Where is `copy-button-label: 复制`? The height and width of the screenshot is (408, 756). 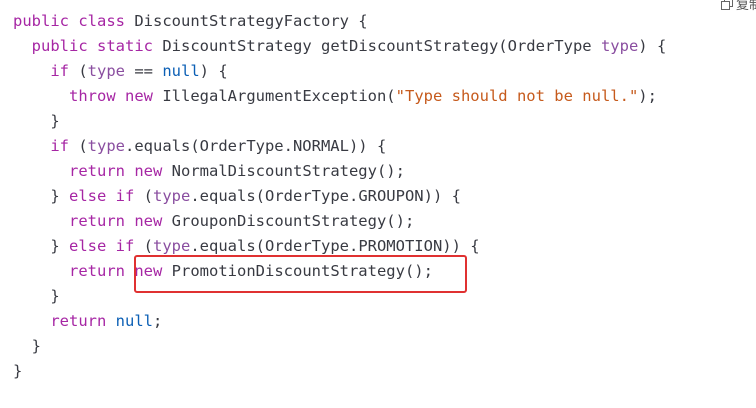 copy-button-label: 复制 is located at coordinates (745, 6).